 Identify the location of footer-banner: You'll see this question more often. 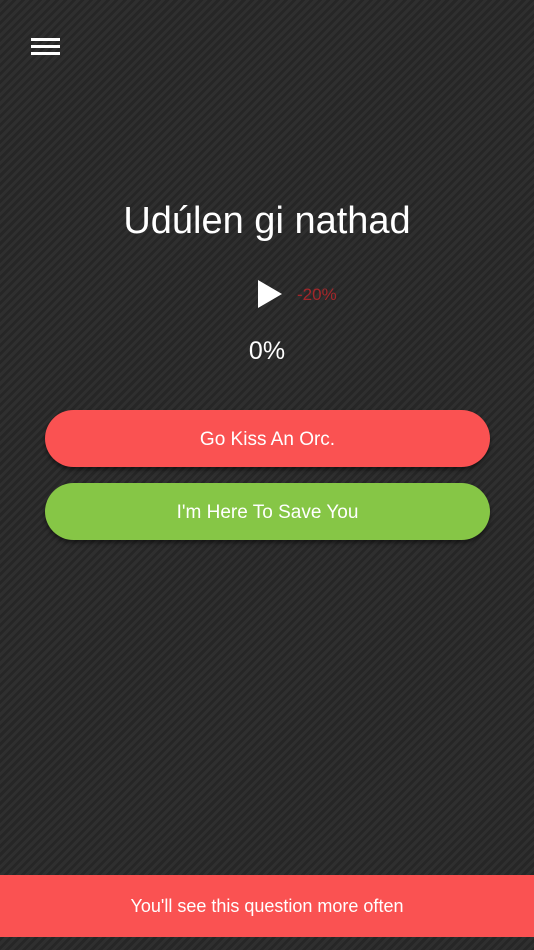
(267, 906).